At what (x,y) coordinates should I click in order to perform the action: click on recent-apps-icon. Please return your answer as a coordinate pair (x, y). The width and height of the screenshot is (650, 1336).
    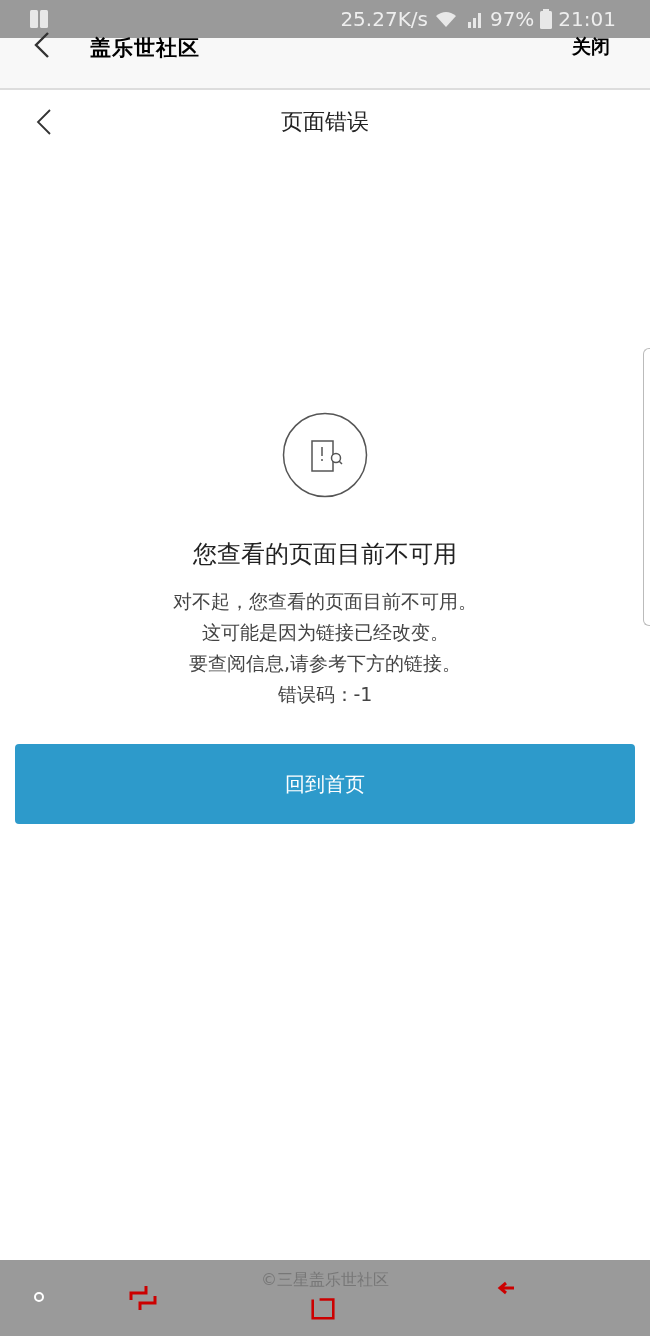
    Looking at the image, I should click on (143, 1298).